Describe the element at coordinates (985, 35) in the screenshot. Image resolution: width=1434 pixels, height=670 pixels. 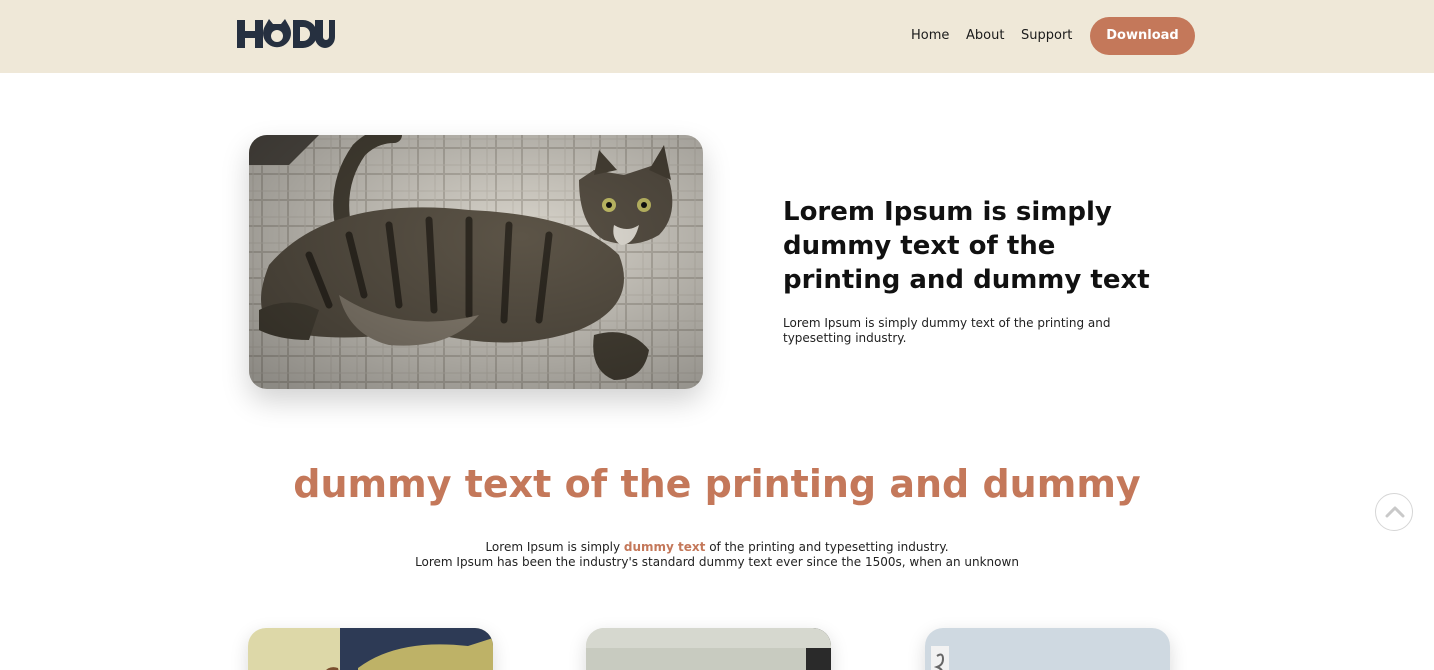
I see `nav-about-link: About` at that location.